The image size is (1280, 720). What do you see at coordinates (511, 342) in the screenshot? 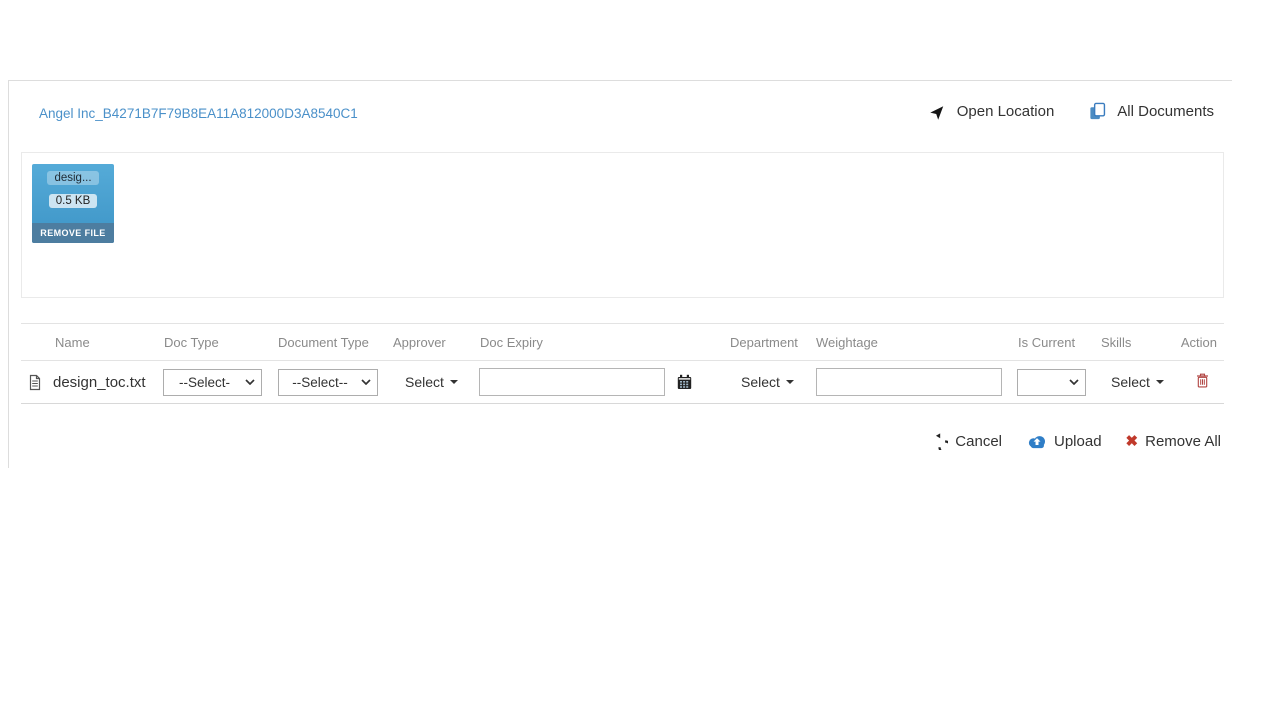
I see `col-header-doc-expiry: Doc Expiry` at bounding box center [511, 342].